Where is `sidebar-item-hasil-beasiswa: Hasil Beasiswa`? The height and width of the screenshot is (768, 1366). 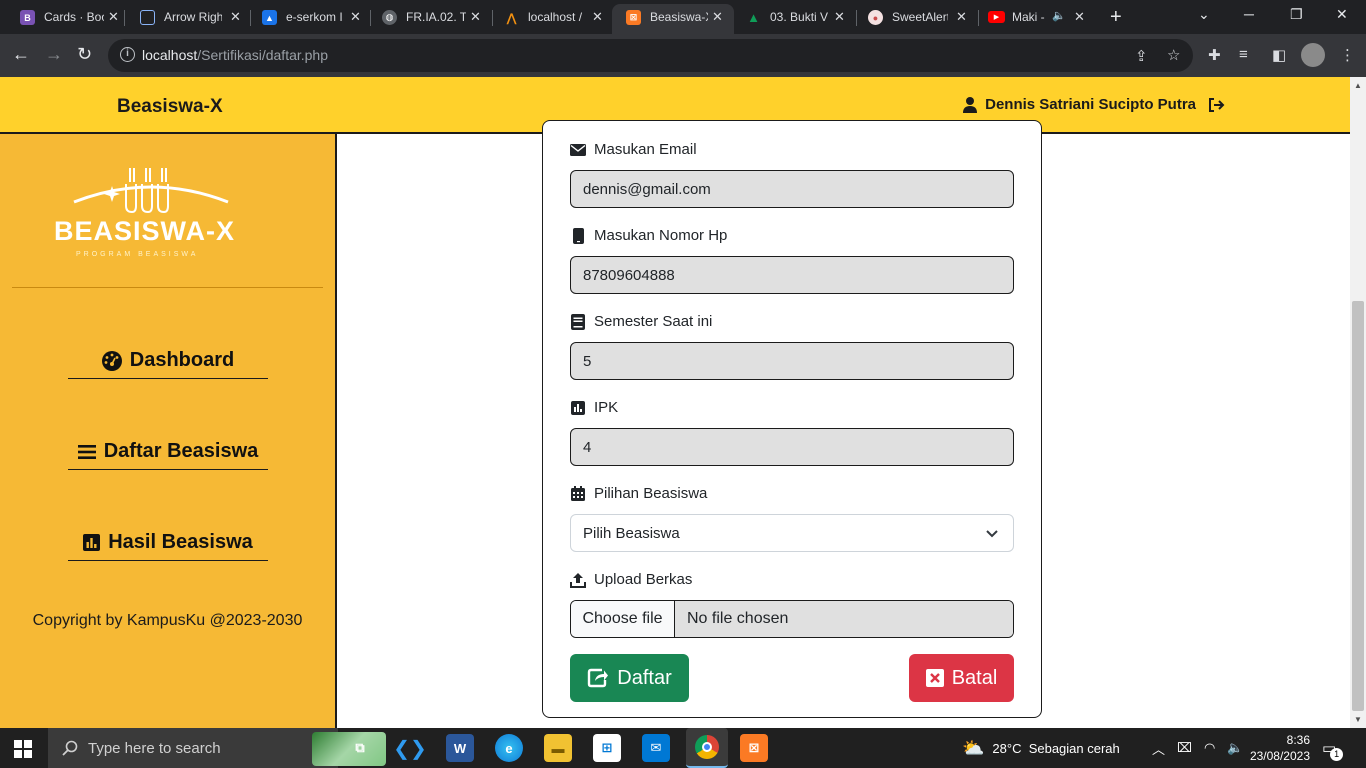
sidebar-item-hasil-beasiswa: Hasil Beasiswa is located at coordinates (168, 543).